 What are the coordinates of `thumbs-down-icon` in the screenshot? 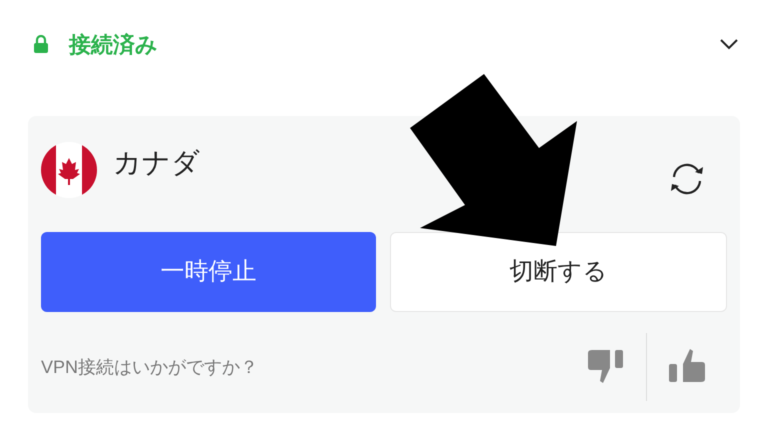 It's located at (606, 367).